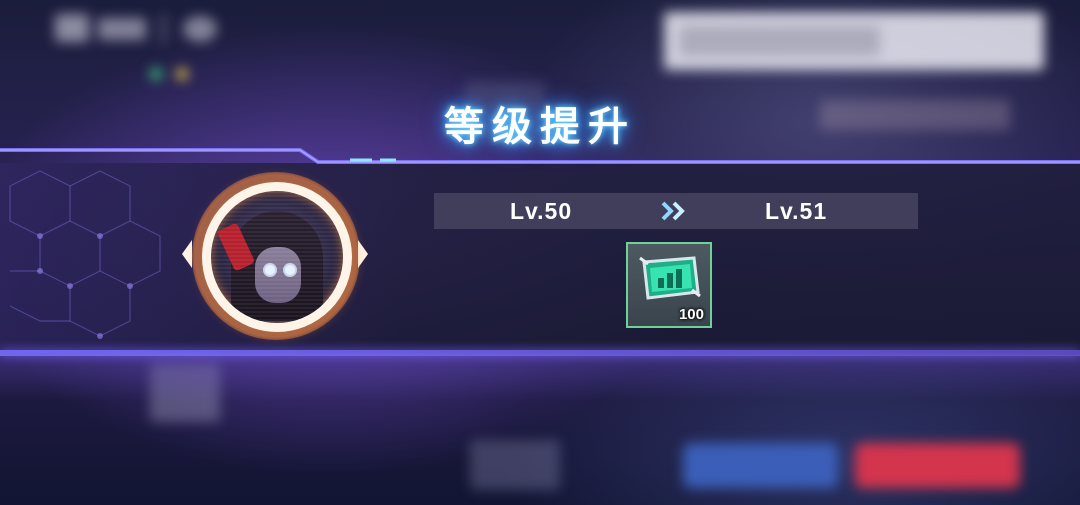 This screenshot has height=505, width=1080. What do you see at coordinates (85, 254) in the screenshot?
I see `hex-network-decoration` at bounding box center [85, 254].